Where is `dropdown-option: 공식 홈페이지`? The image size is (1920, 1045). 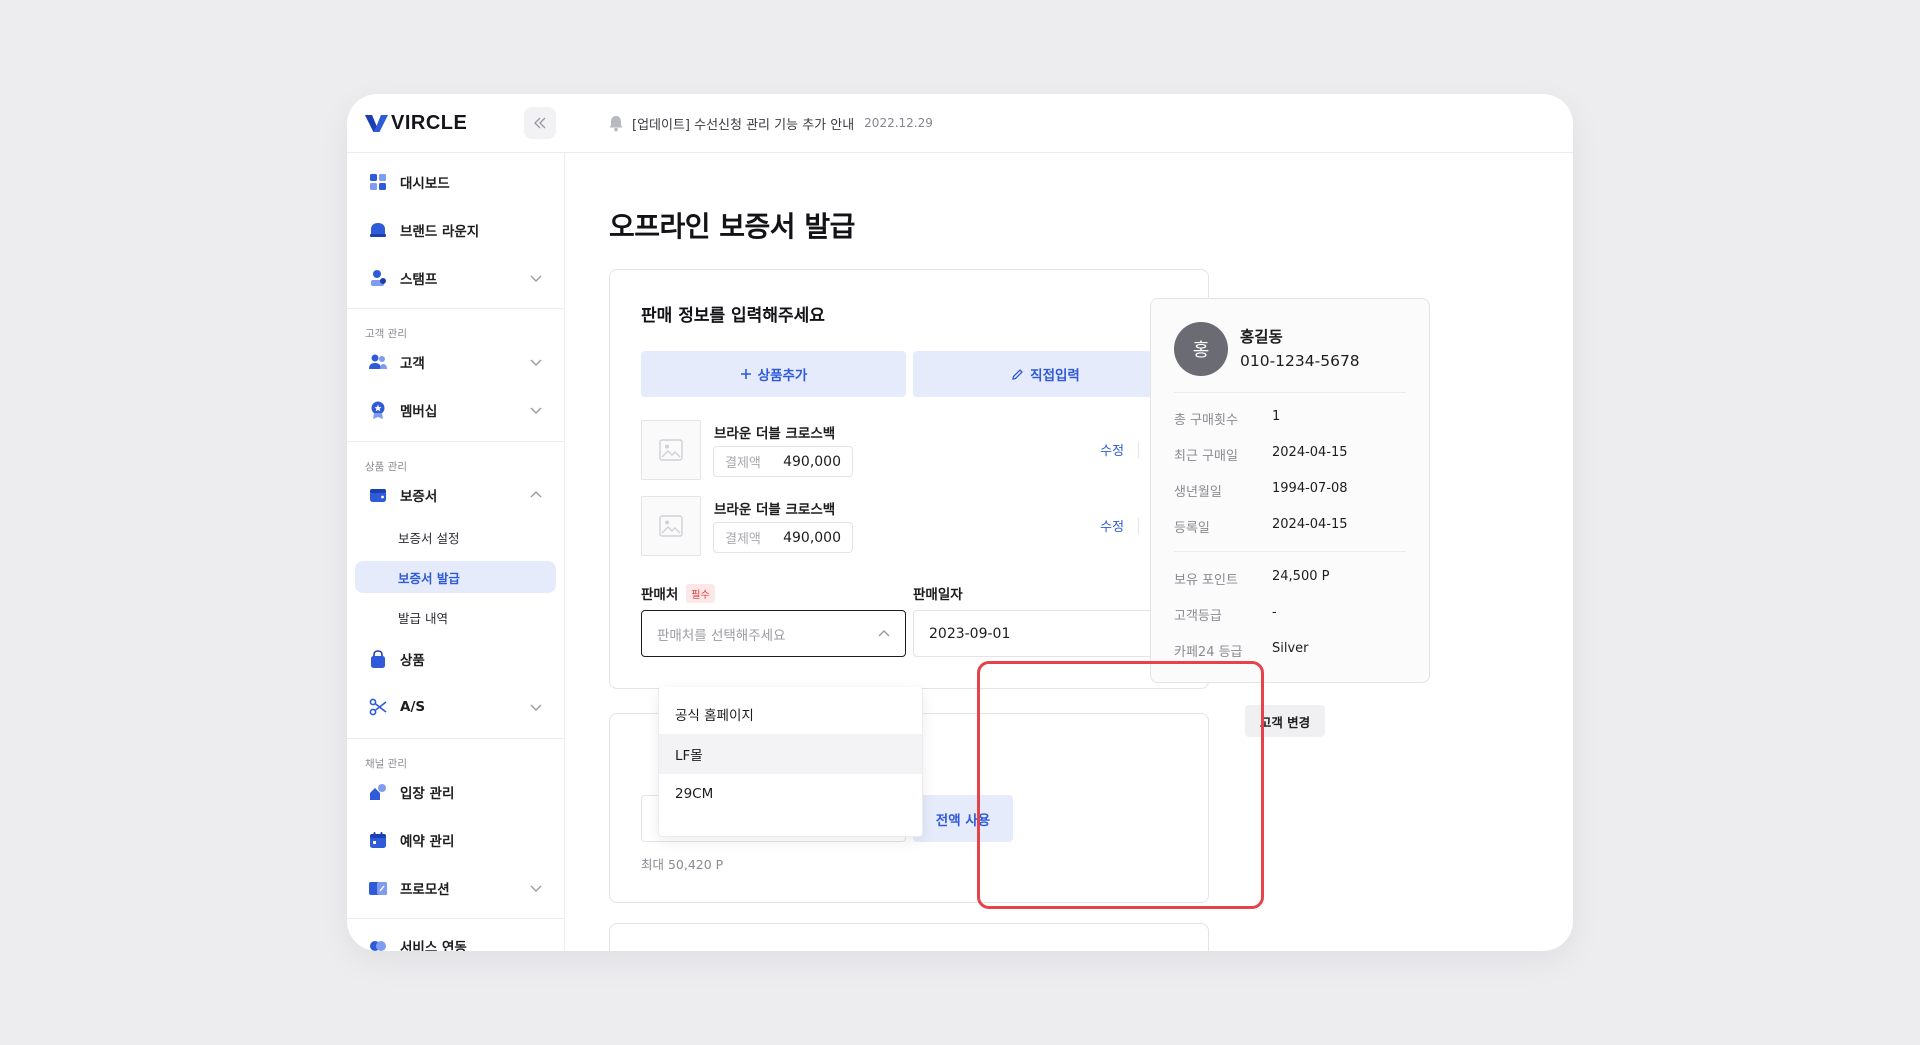 dropdown-option: 공식 홈페이지 is located at coordinates (790, 714).